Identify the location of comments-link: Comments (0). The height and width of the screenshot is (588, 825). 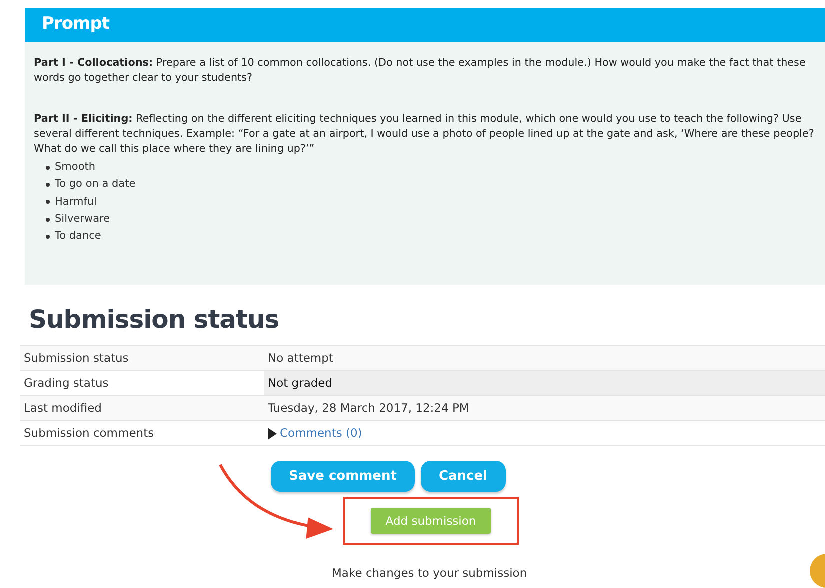
(321, 433).